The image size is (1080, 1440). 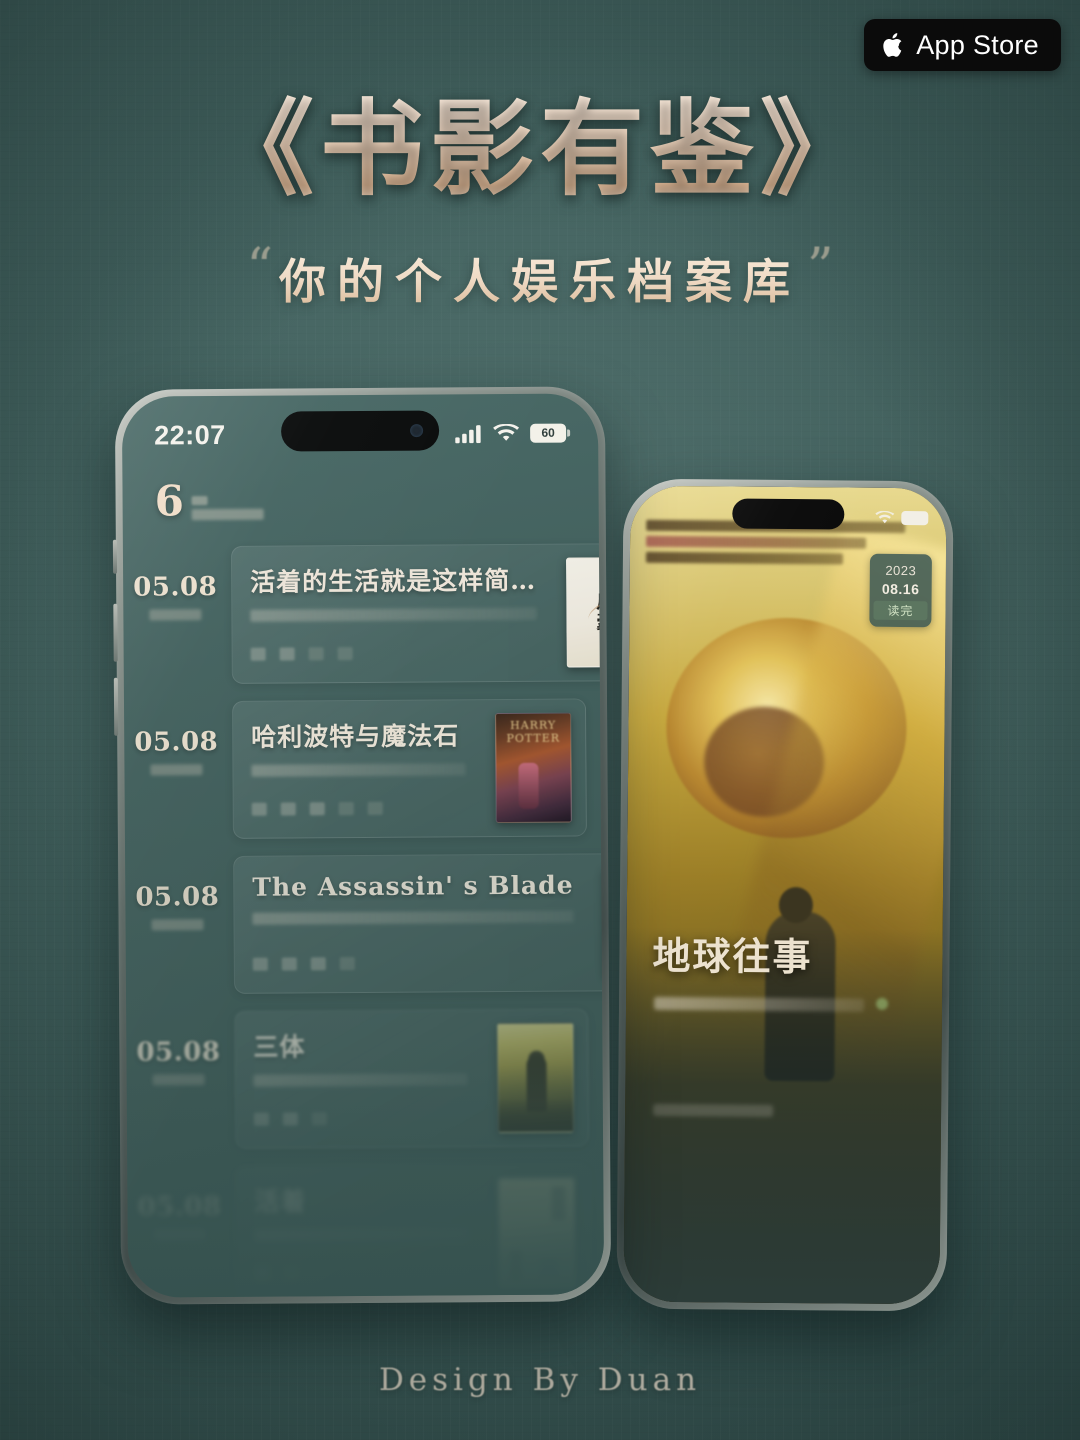 What do you see at coordinates (115, 632) in the screenshot?
I see `phone-volume-up-button` at bounding box center [115, 632].